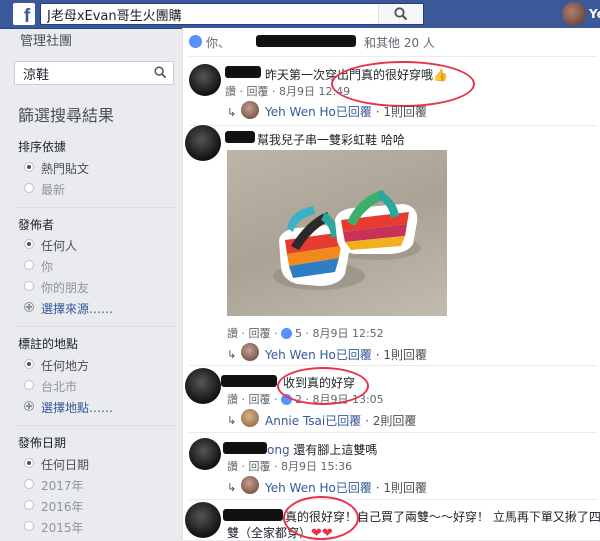  What do you see at coordinates (347, 240) in the screenshot?
I see `sandals-illustration` at bounding box center [347, 240].